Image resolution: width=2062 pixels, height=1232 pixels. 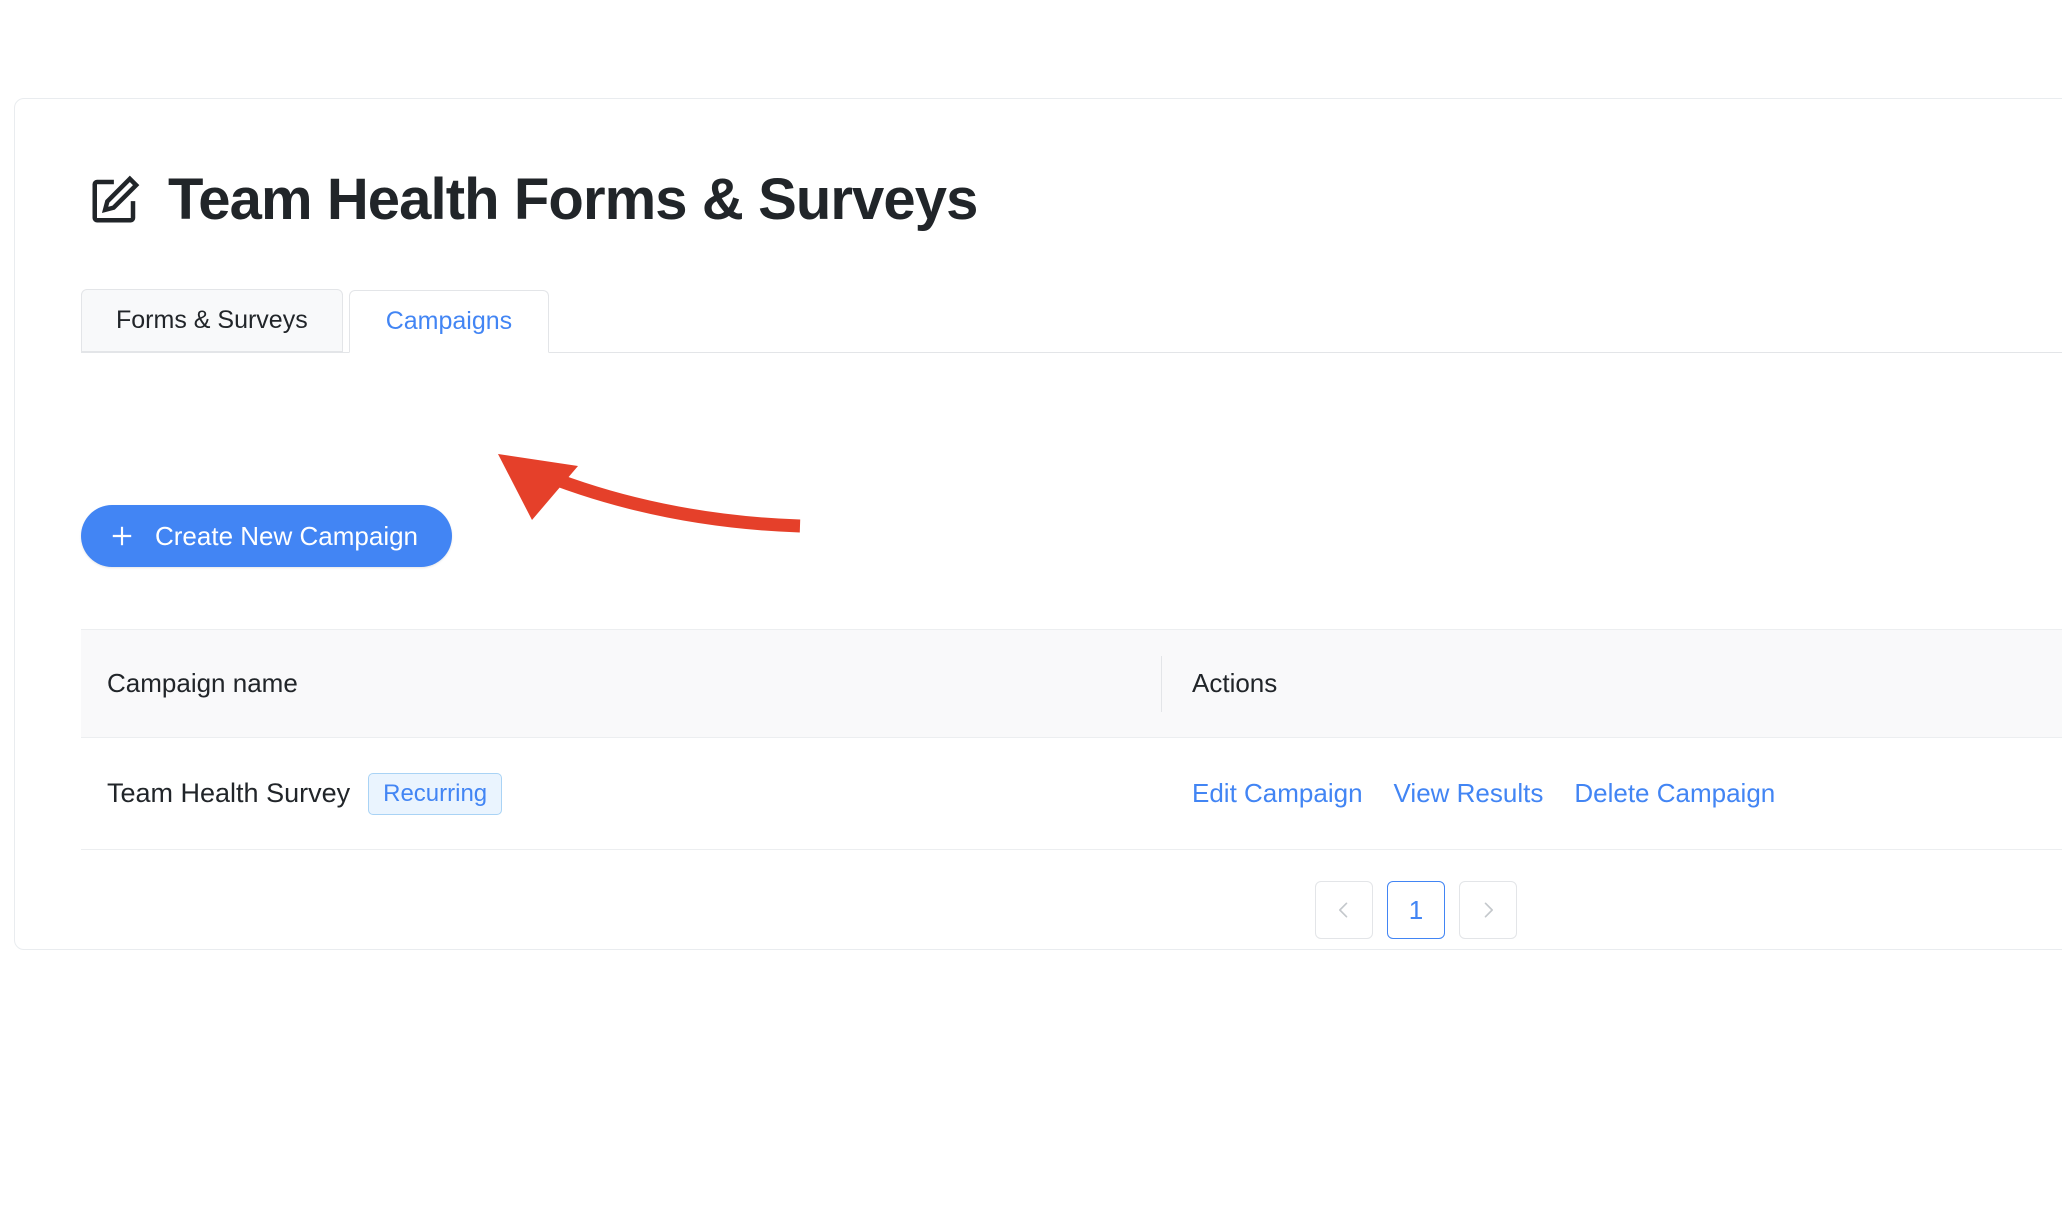 I want to click on pagination-next-button, so click(x=1488, y=910).